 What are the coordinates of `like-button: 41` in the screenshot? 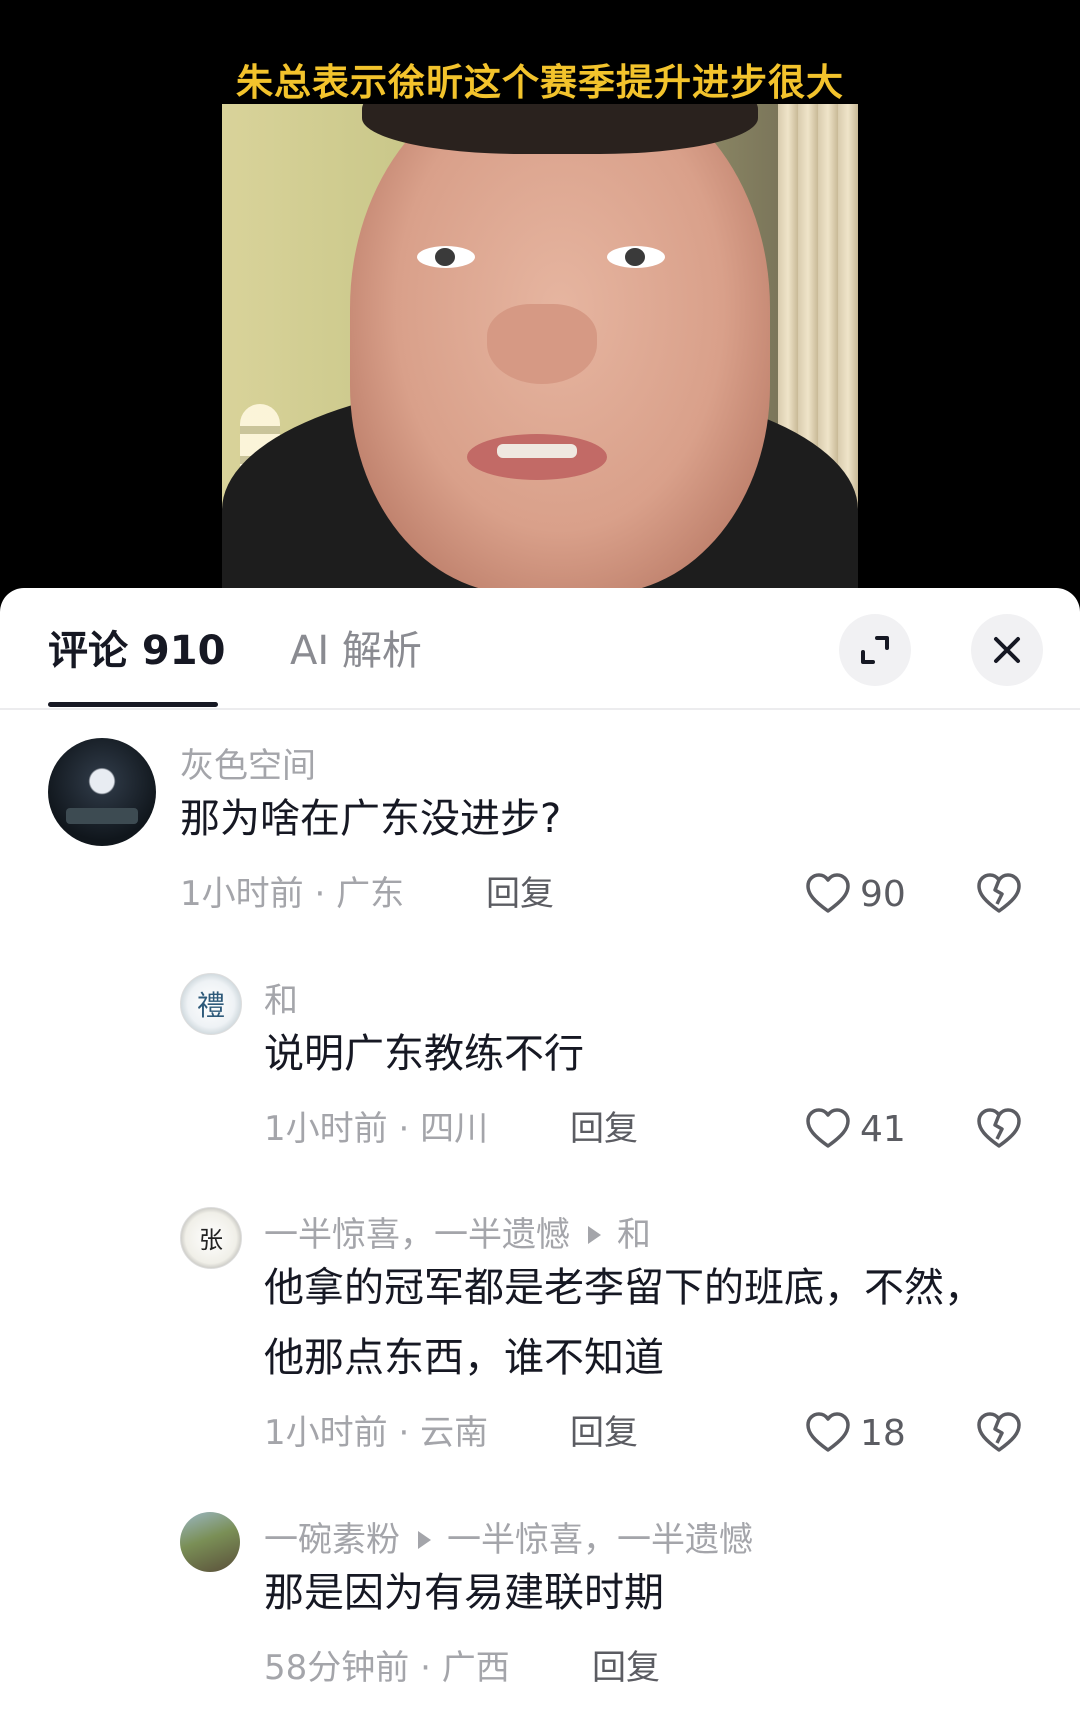 It's located at (855, 1129).